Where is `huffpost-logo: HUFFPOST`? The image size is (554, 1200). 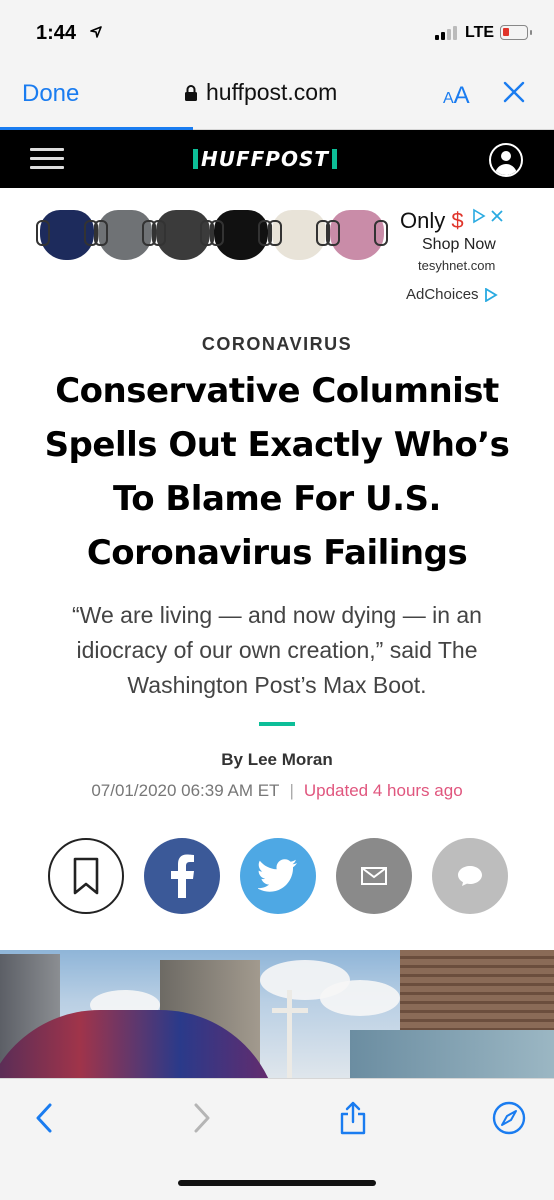 huffpost-logo: HUFFPOST is located at coordinates (265, 159).